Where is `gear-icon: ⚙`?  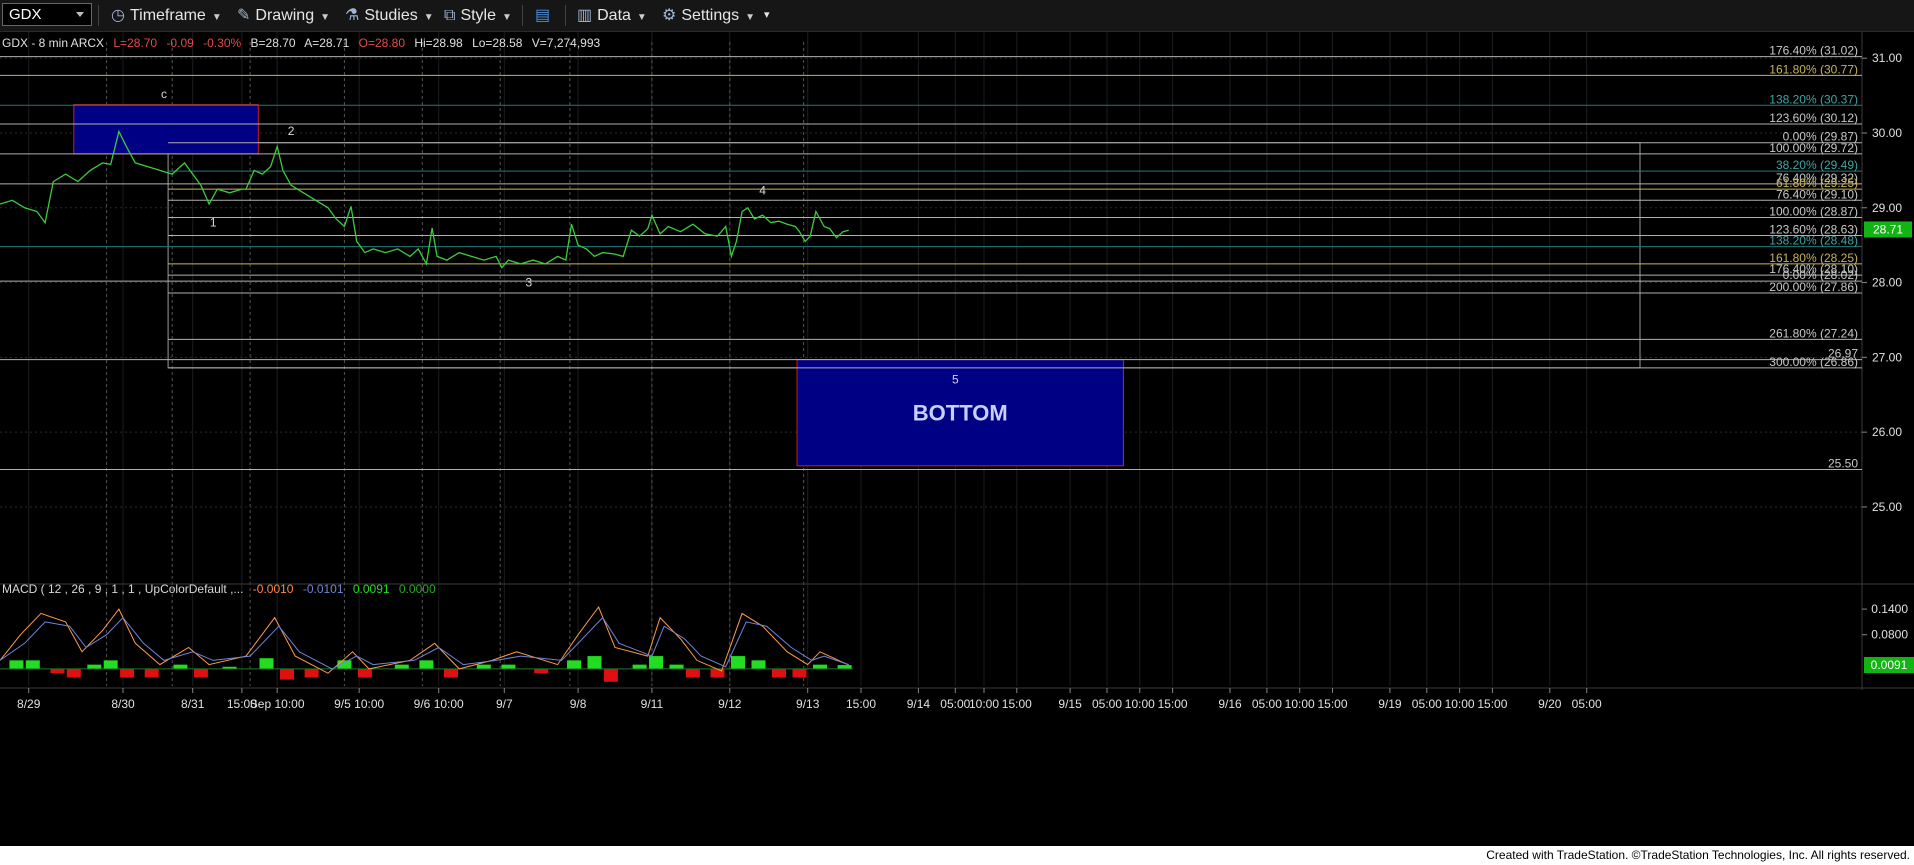
gear-icon: ⚙ is located at coordinates (669, 15).